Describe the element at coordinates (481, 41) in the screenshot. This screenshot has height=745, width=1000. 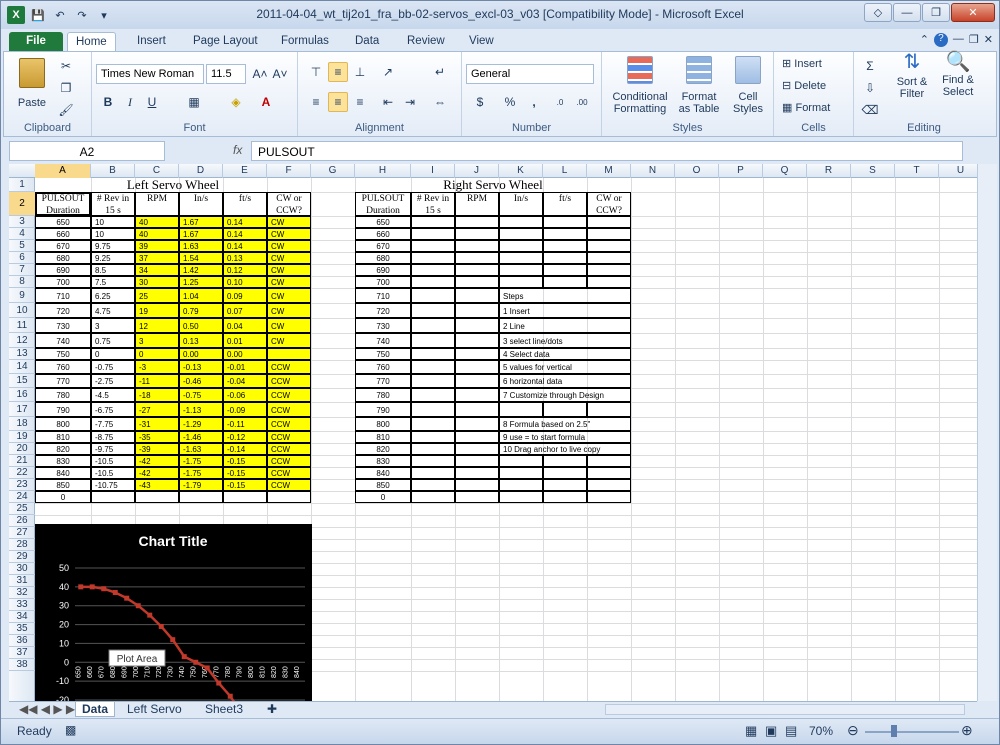
I see `tab-view: View` at that location.